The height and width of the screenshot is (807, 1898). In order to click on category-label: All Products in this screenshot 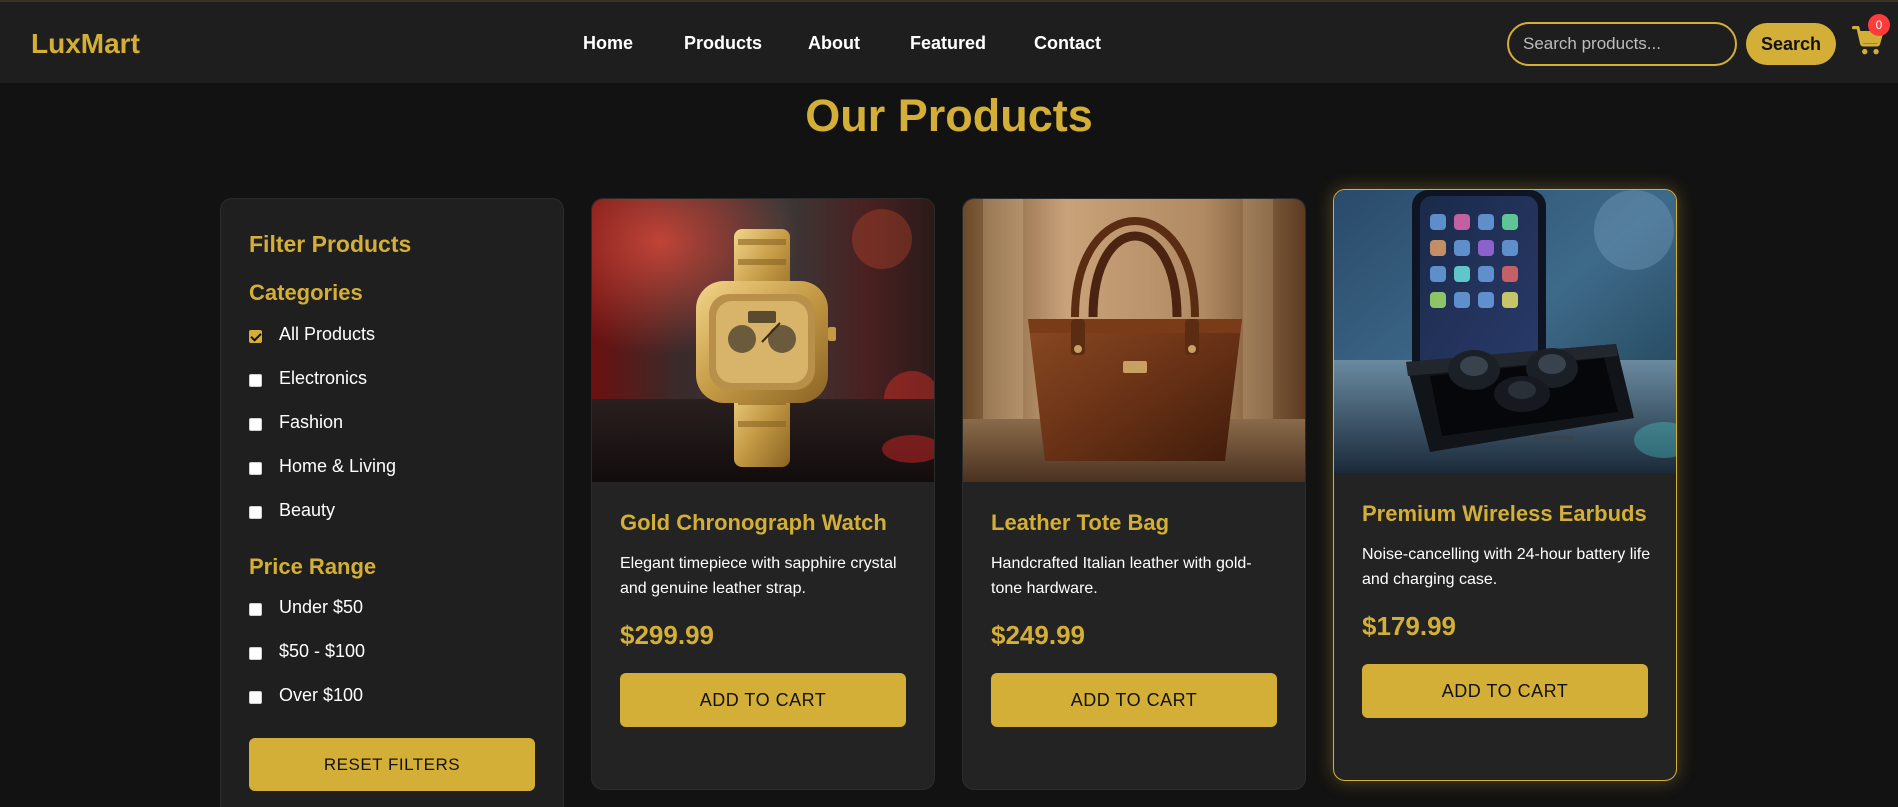, I will do `click(327, 334)`.